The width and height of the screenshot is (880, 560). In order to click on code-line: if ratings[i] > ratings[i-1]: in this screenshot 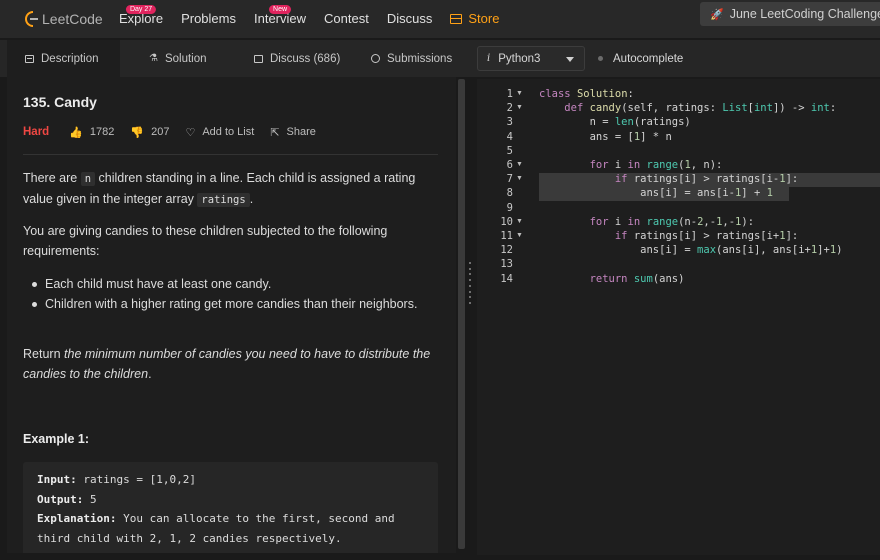, I will do `click(706, 179)`.